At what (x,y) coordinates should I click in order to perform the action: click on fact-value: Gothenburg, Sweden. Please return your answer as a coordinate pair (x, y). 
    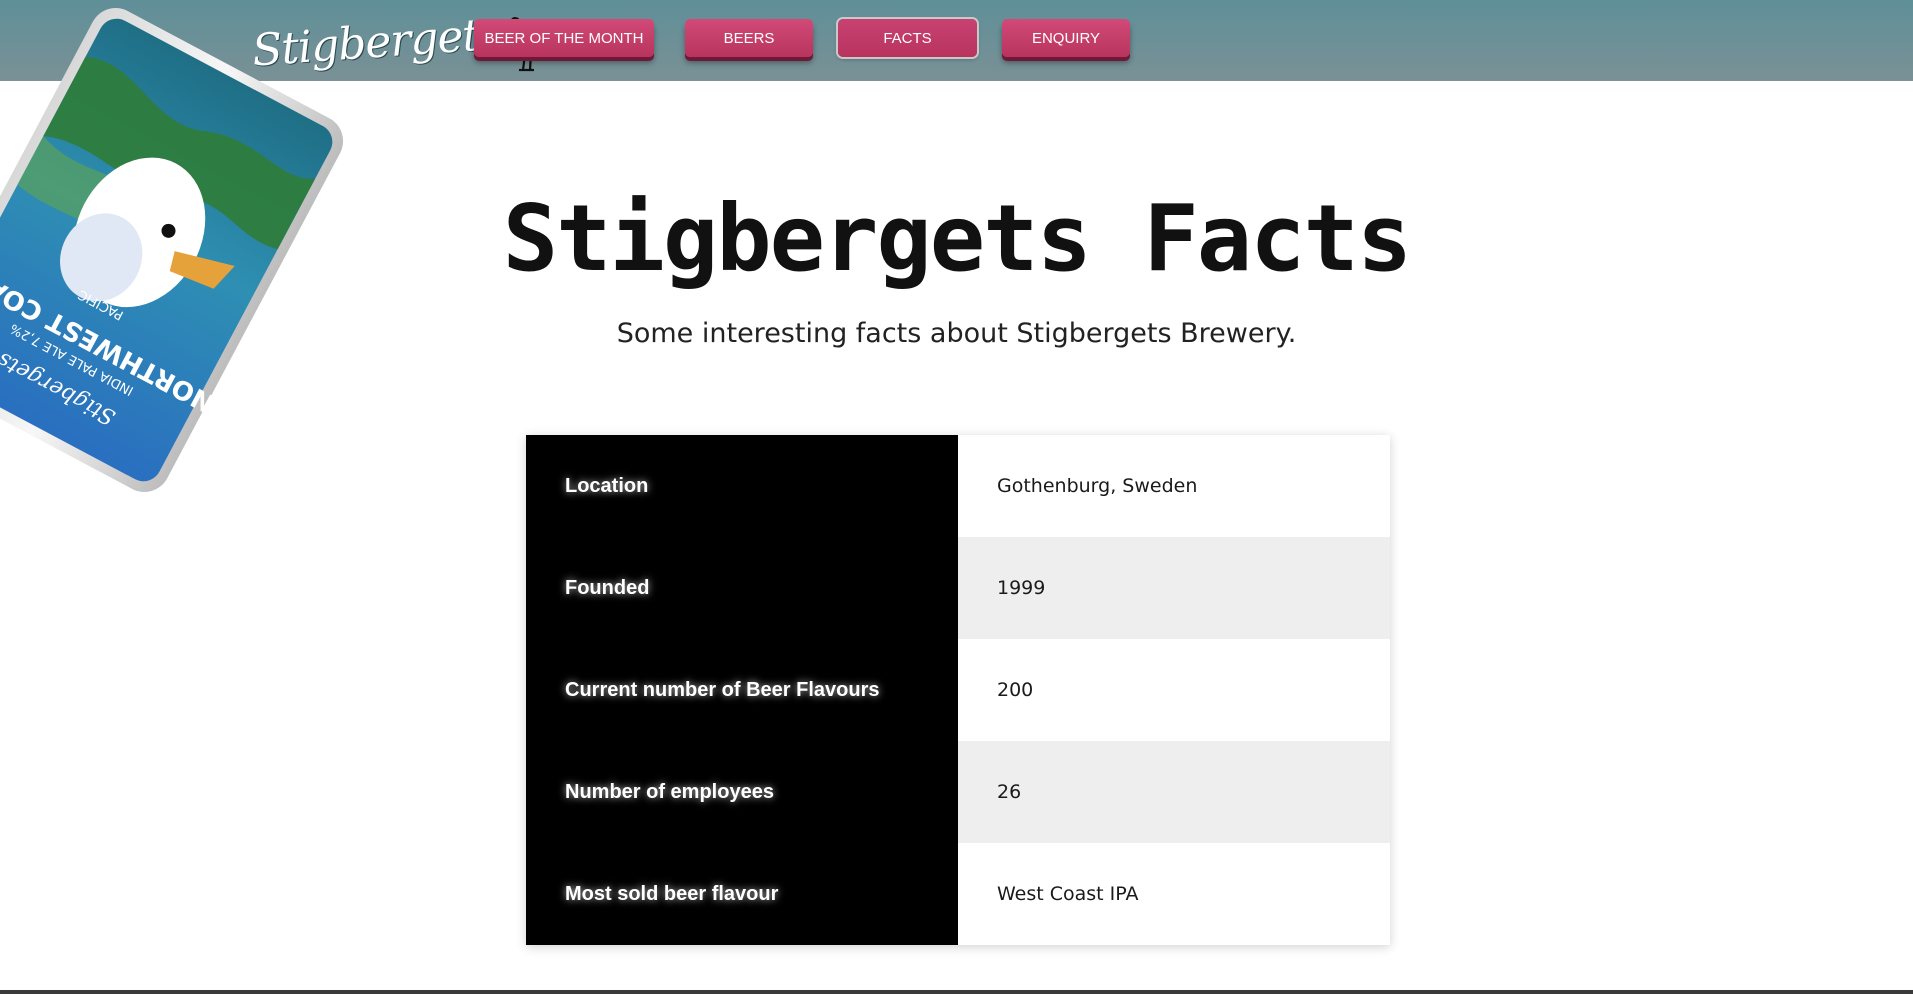
    Looking at the image, I should click on (1174, 486).